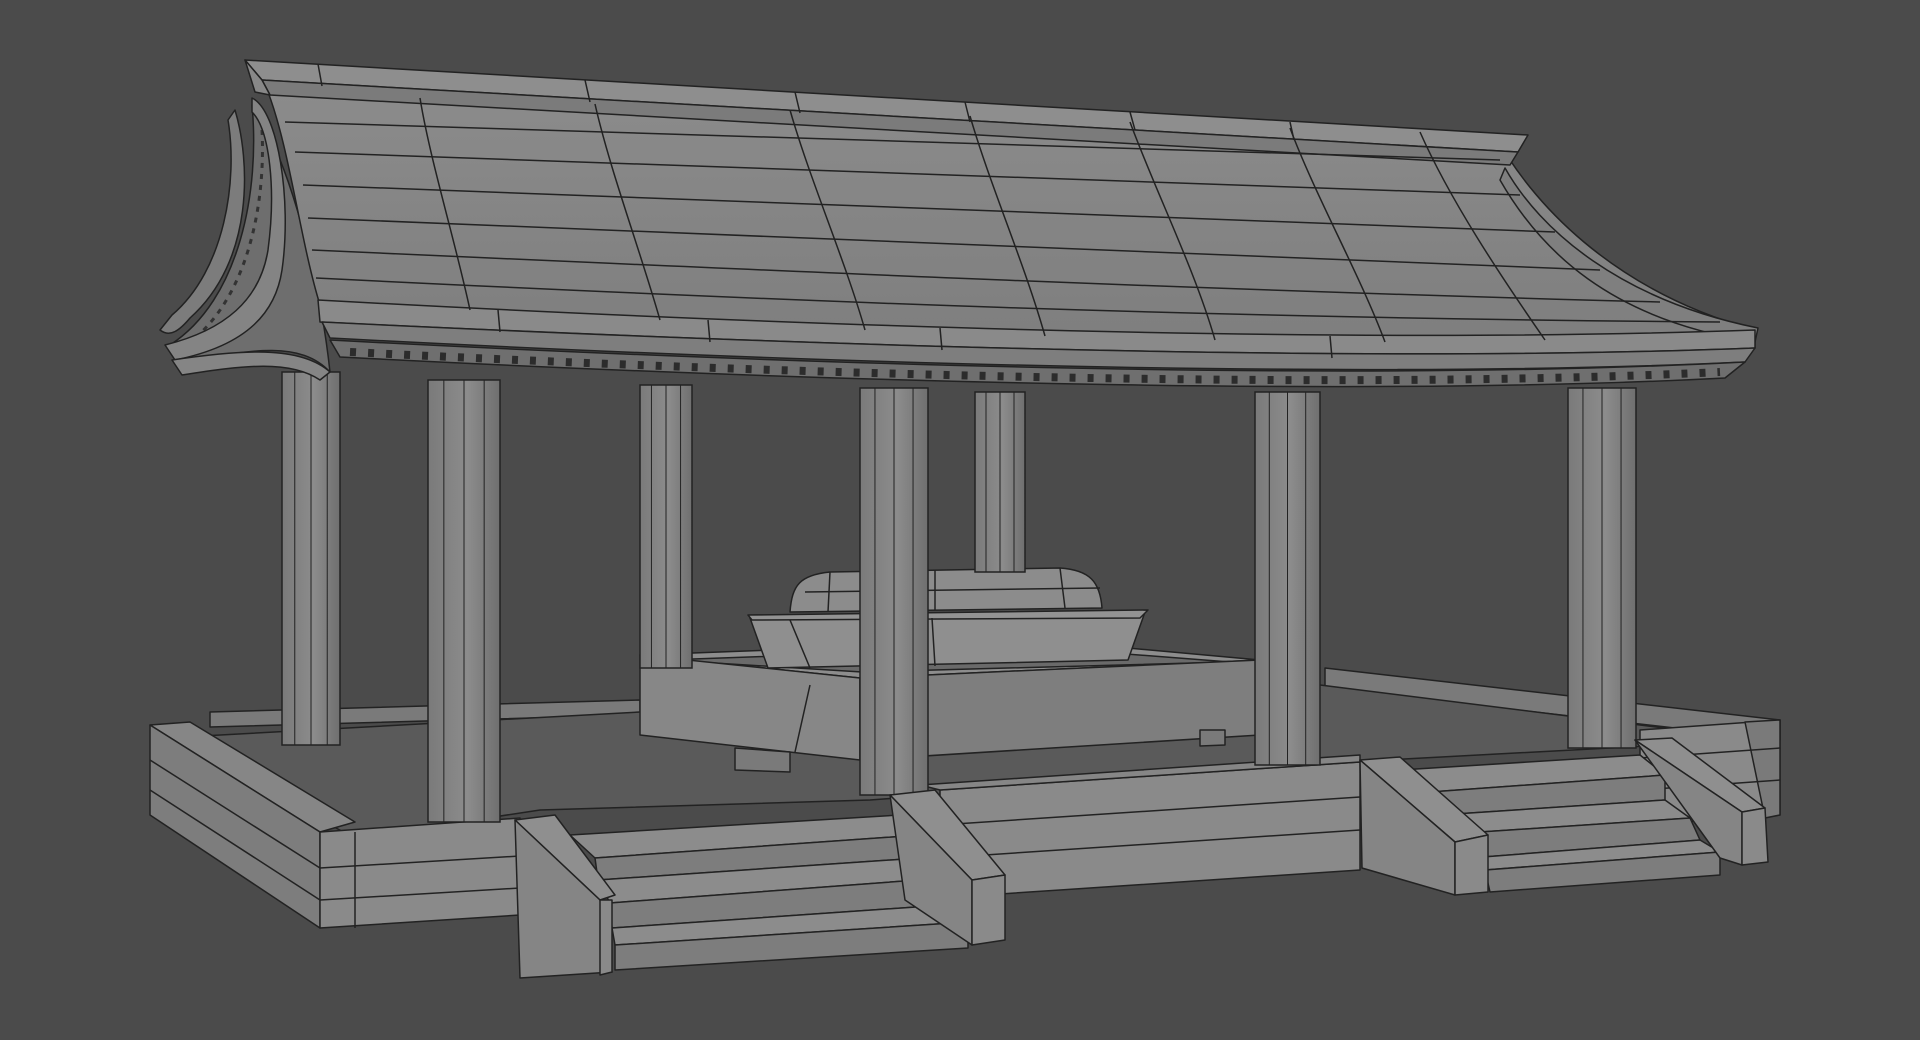 This screenshot has width=1920, height=1040. I want to click on stair-right-left-cheek-face, so click(1471, 865).